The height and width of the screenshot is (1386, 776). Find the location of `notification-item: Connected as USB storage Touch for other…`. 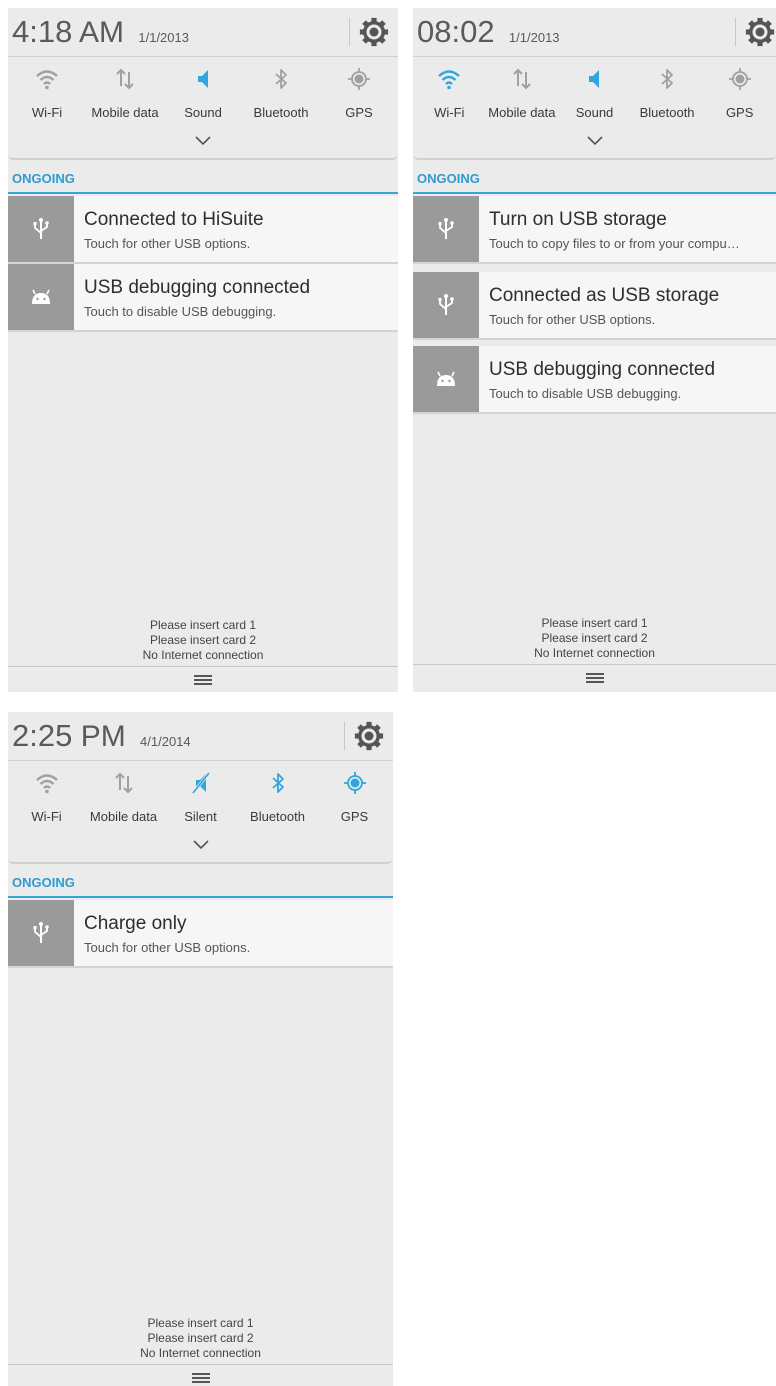

notification-item: Connected as USB storage Touch for other… is located at coordinates (594, 306).